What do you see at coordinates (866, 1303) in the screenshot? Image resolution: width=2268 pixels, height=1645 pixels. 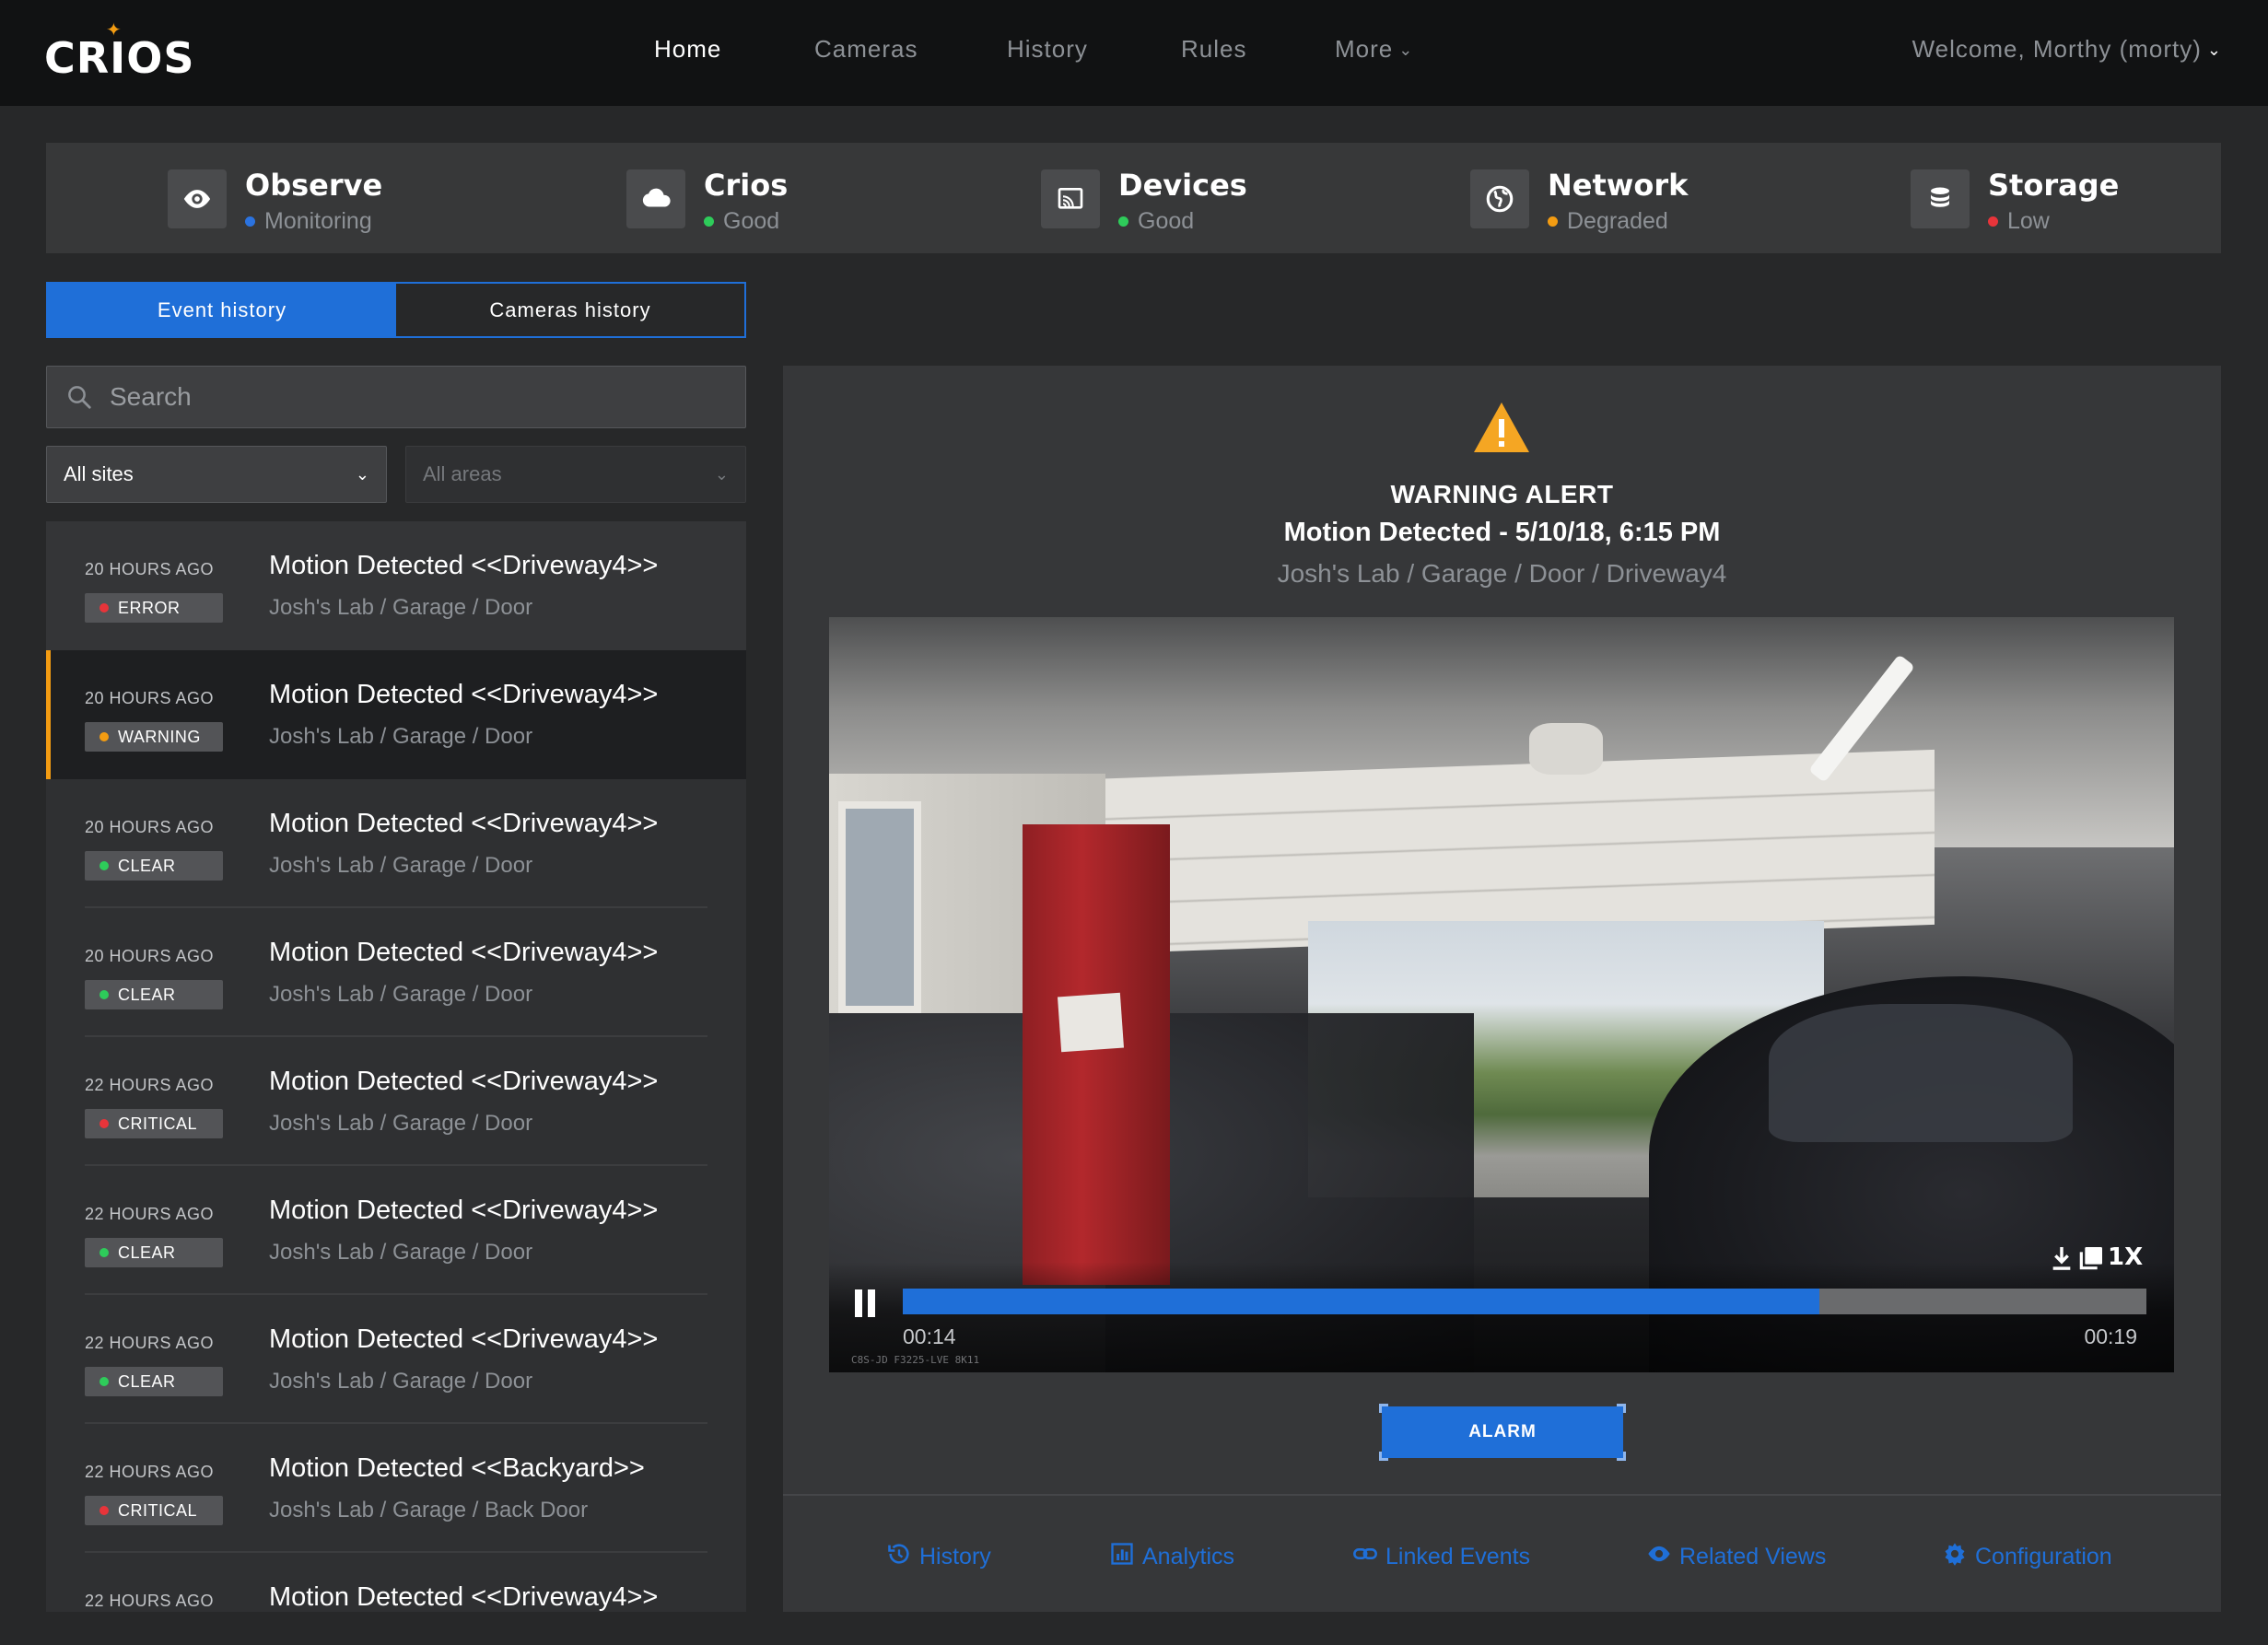 I see `pause-button` at bounding box center [866, 1303].